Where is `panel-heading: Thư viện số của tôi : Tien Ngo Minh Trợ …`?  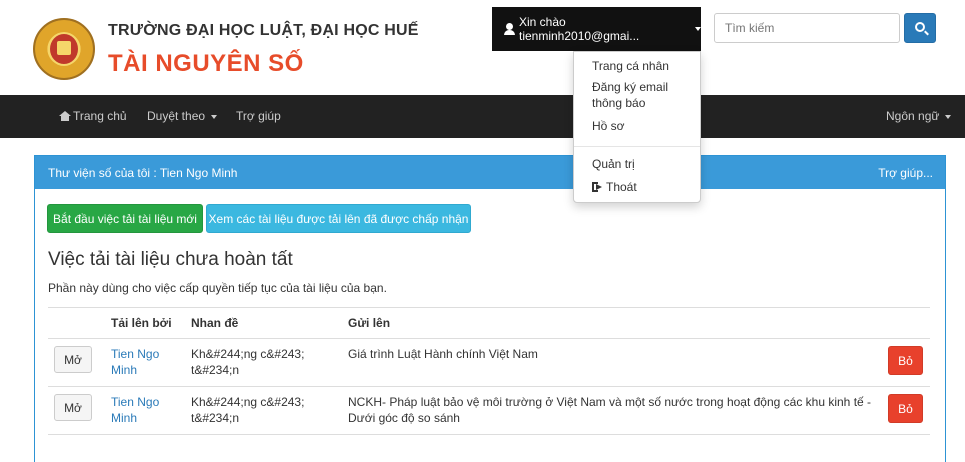 panel-heading: Thư viện số của tôi : Tien Ngo Minh Trợ … is located at coordinates (490, 172).